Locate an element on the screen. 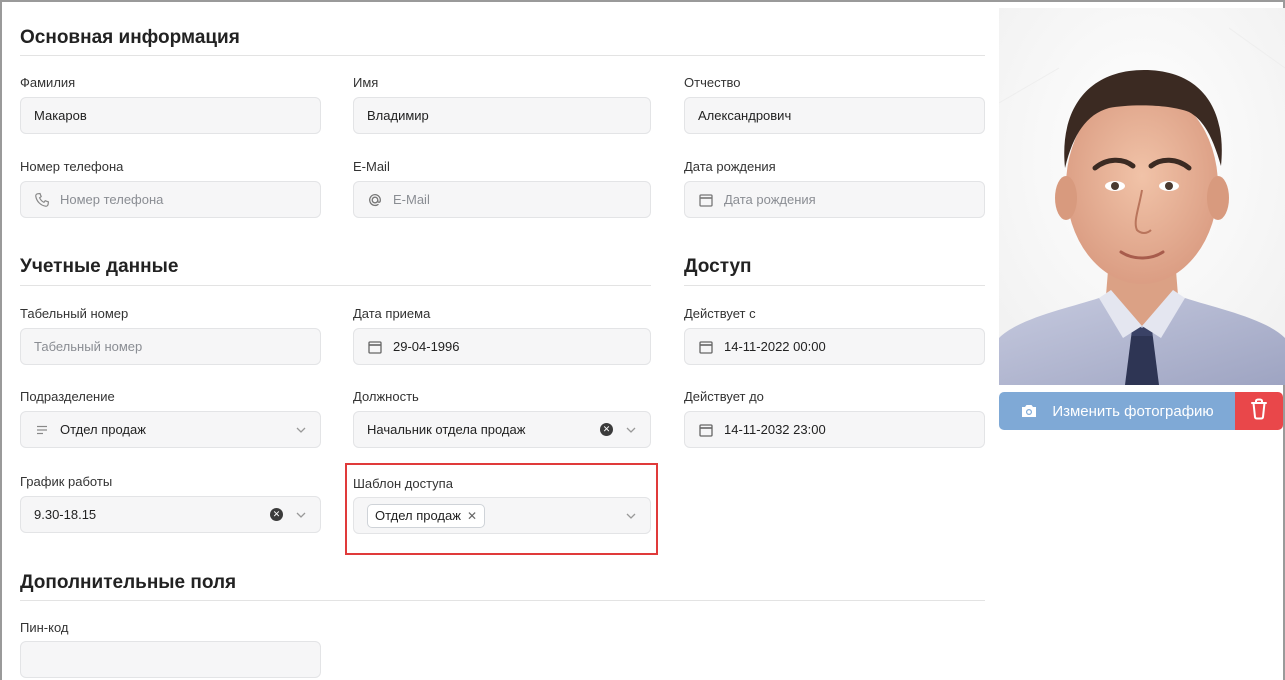  valid-from-input: 14-11-2022 00:00 is located at coordinates (834, 346).